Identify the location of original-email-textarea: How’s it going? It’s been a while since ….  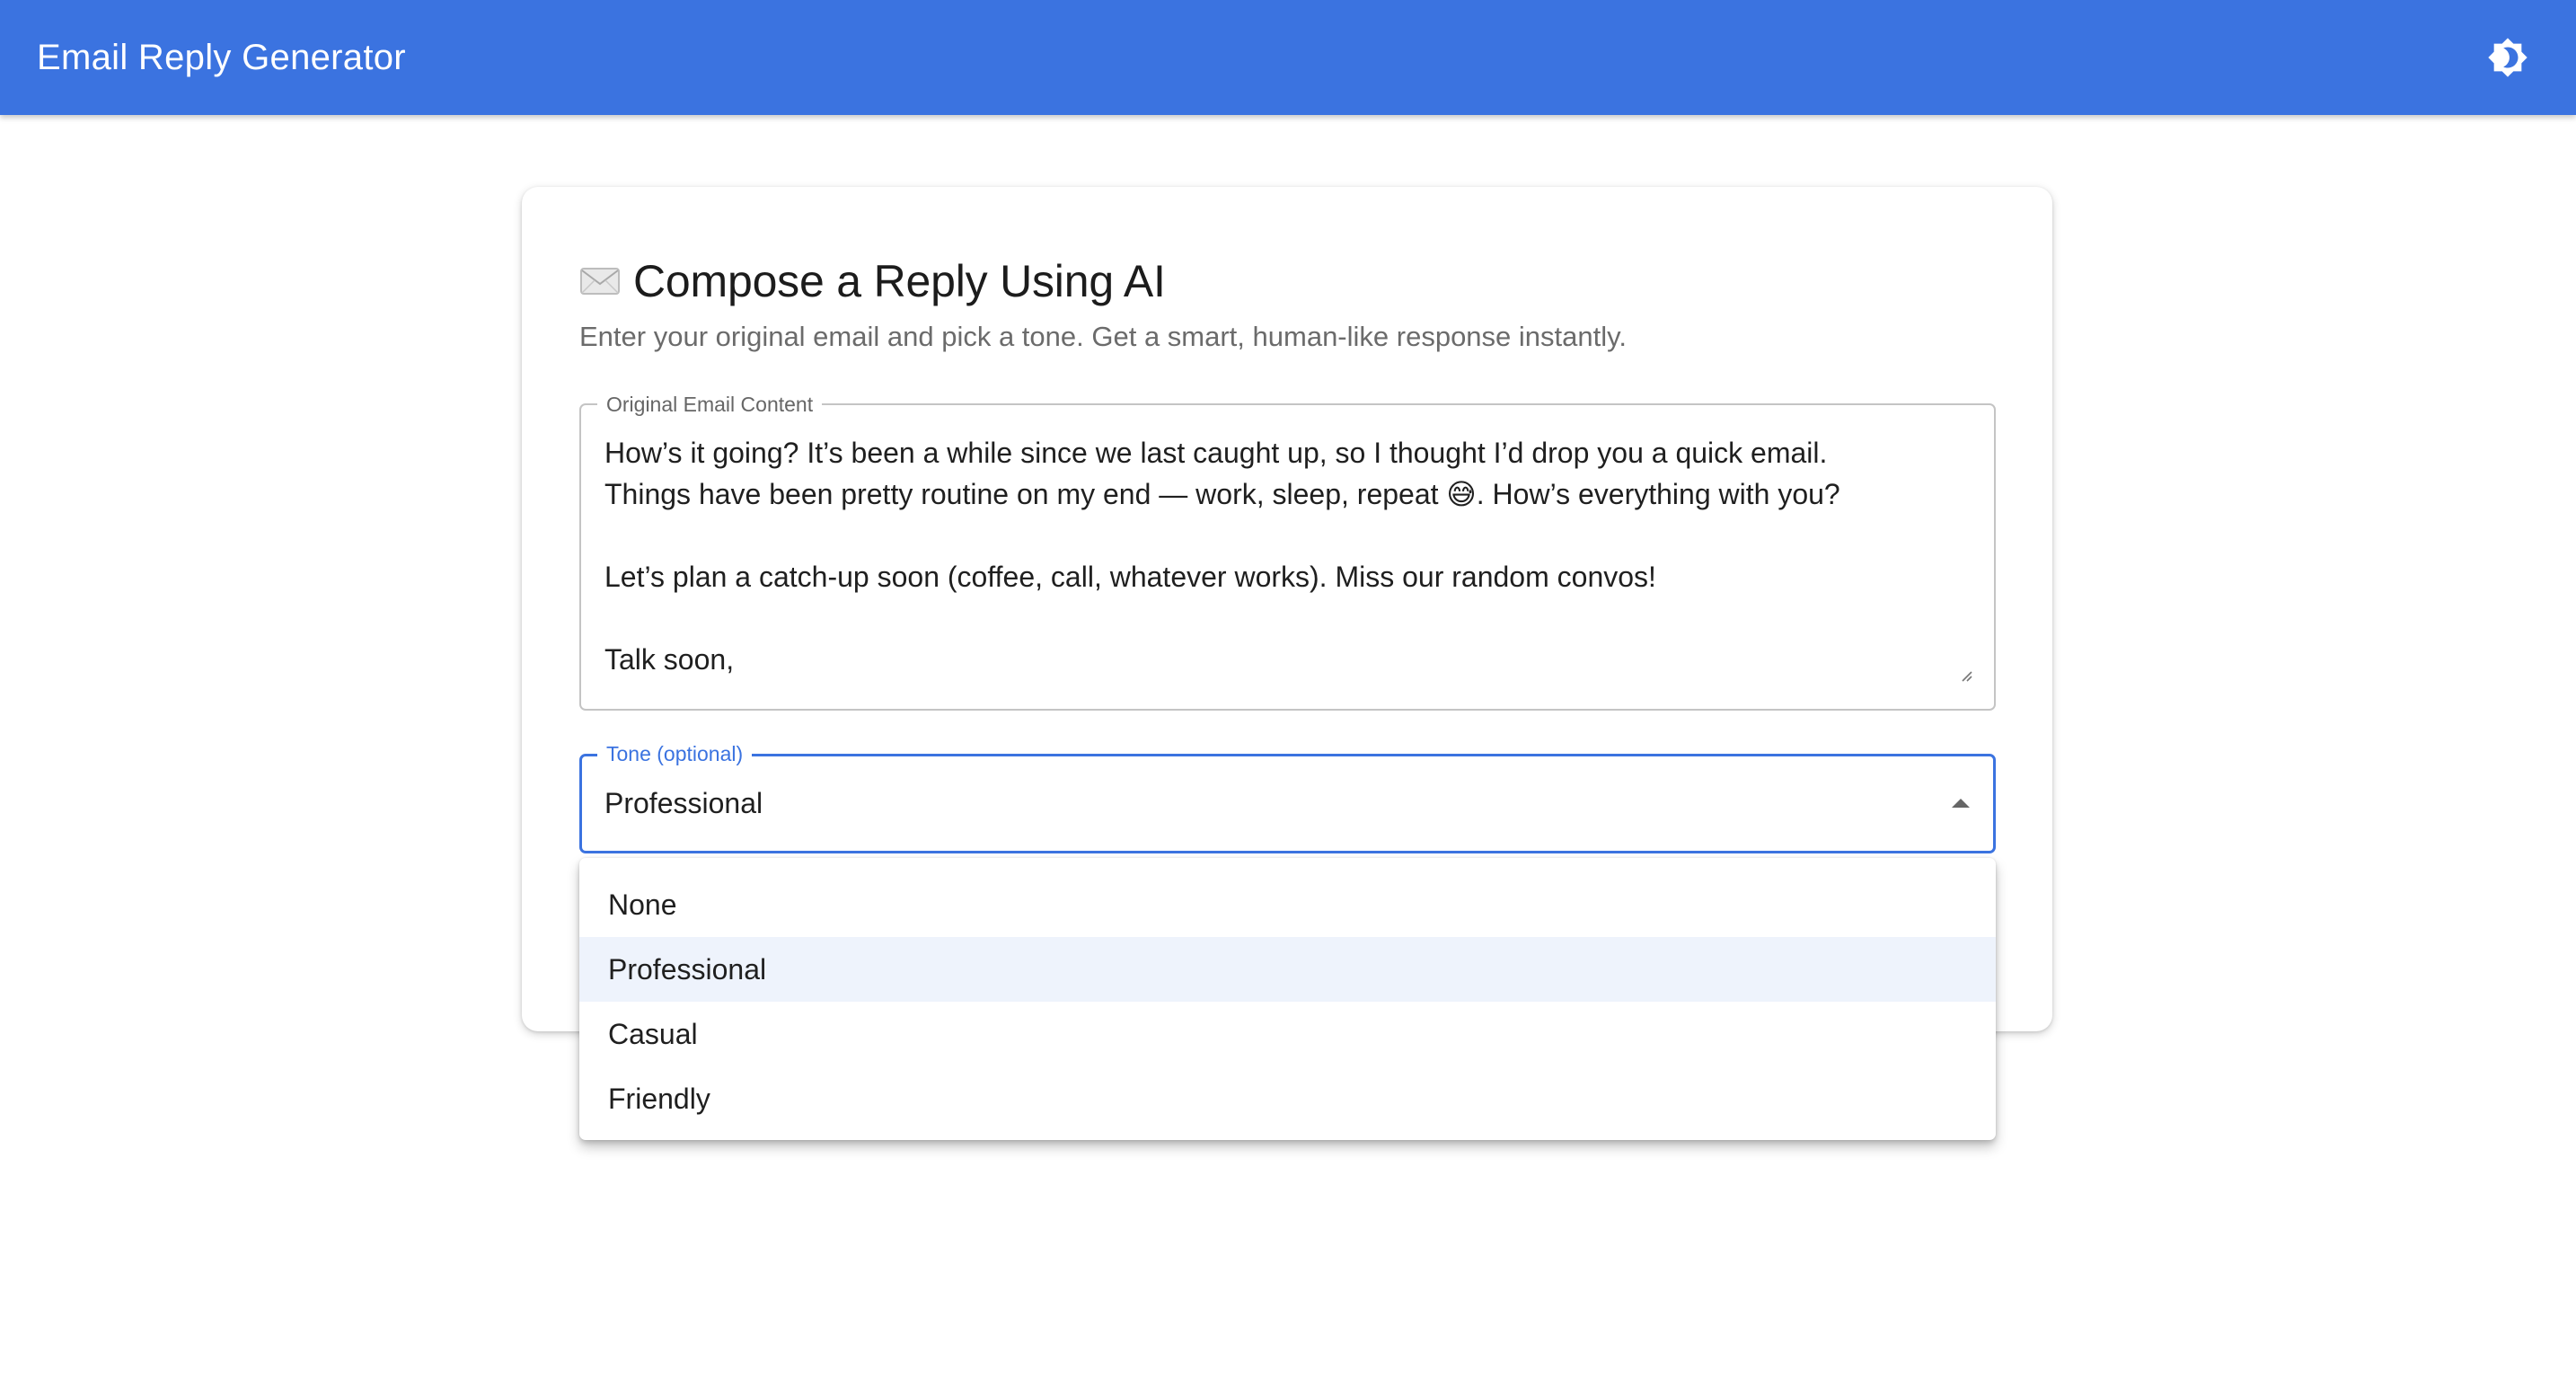
(1222, 556).